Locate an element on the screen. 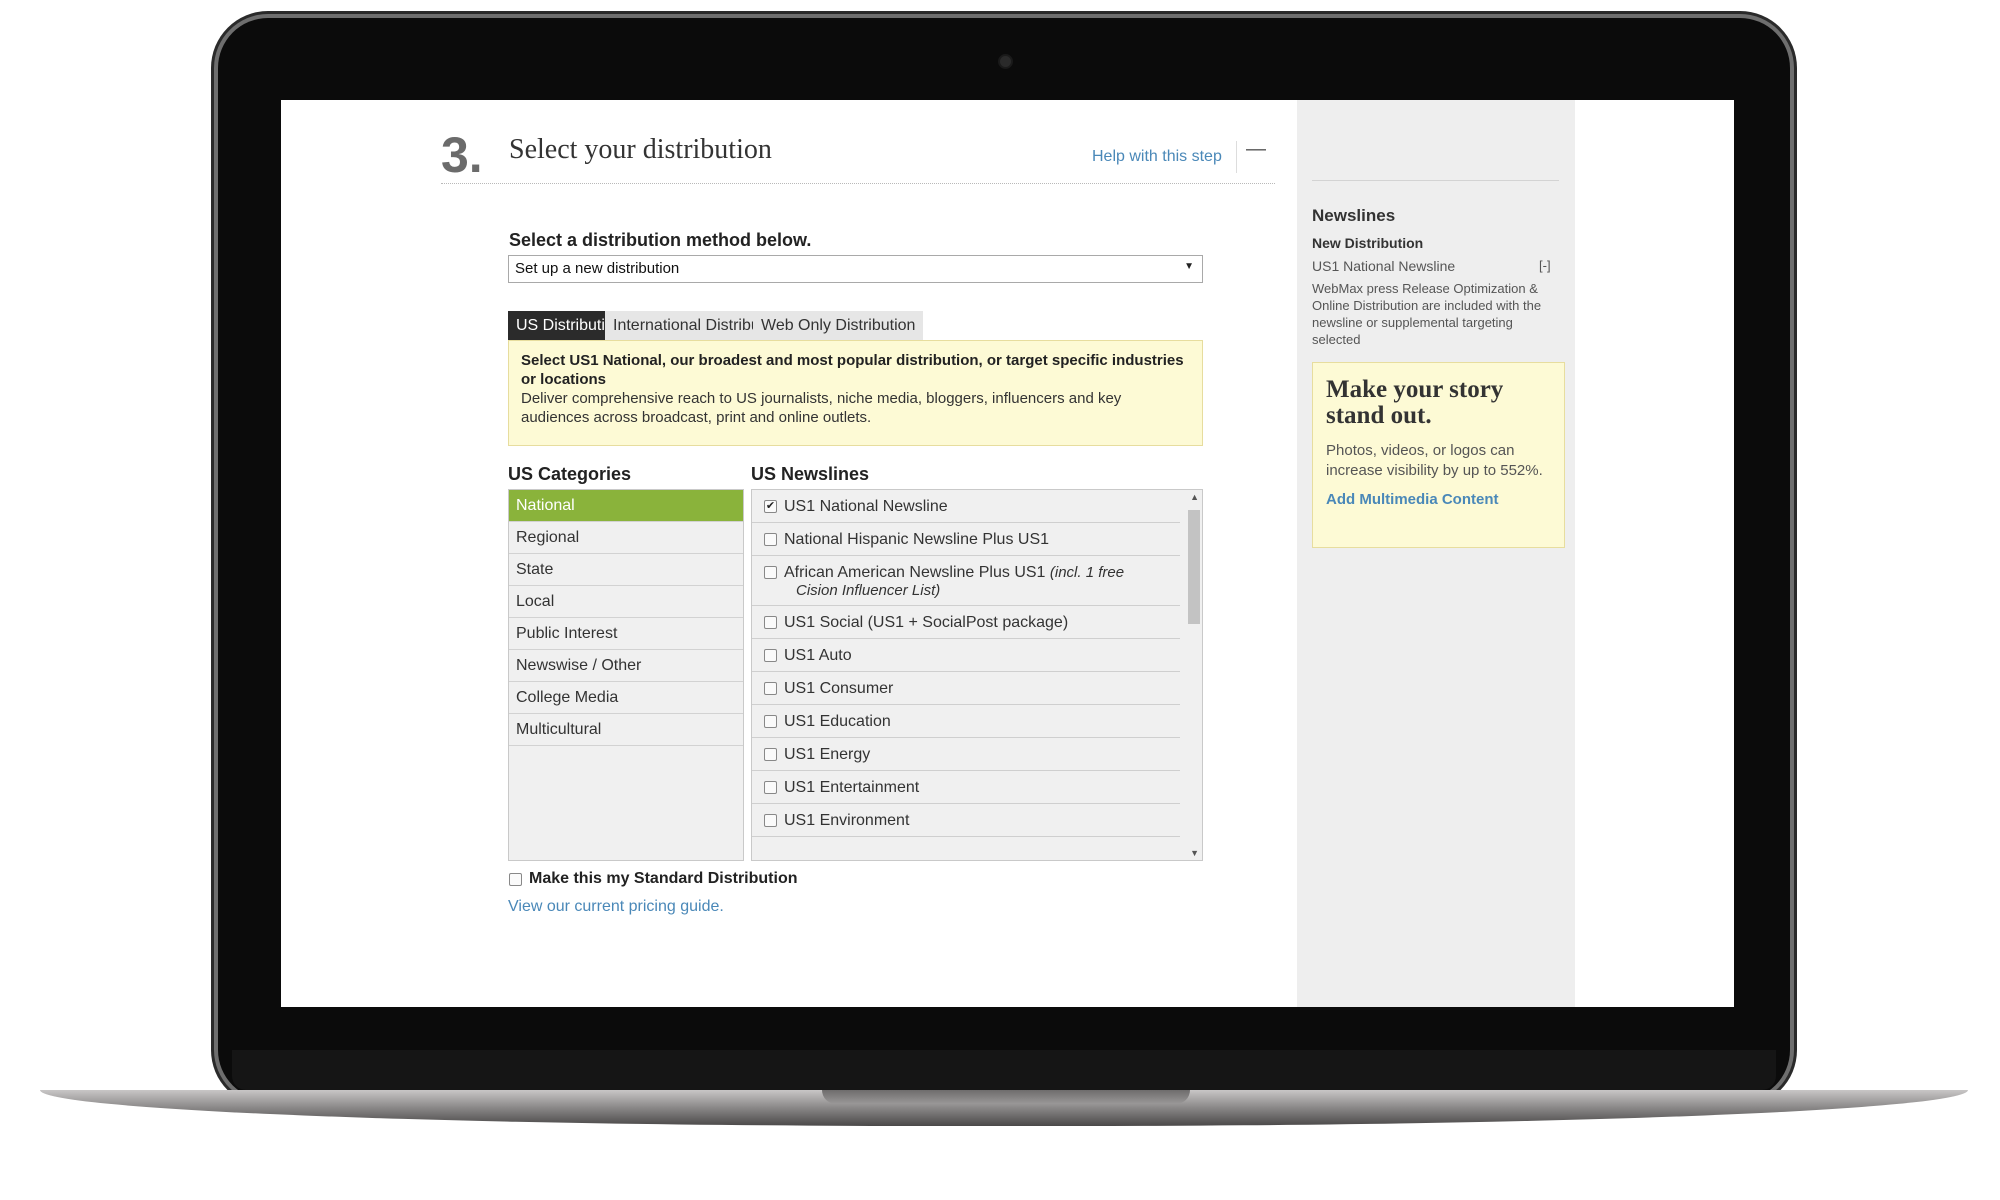  category-item-state: State is located at coordinates (626, 570).